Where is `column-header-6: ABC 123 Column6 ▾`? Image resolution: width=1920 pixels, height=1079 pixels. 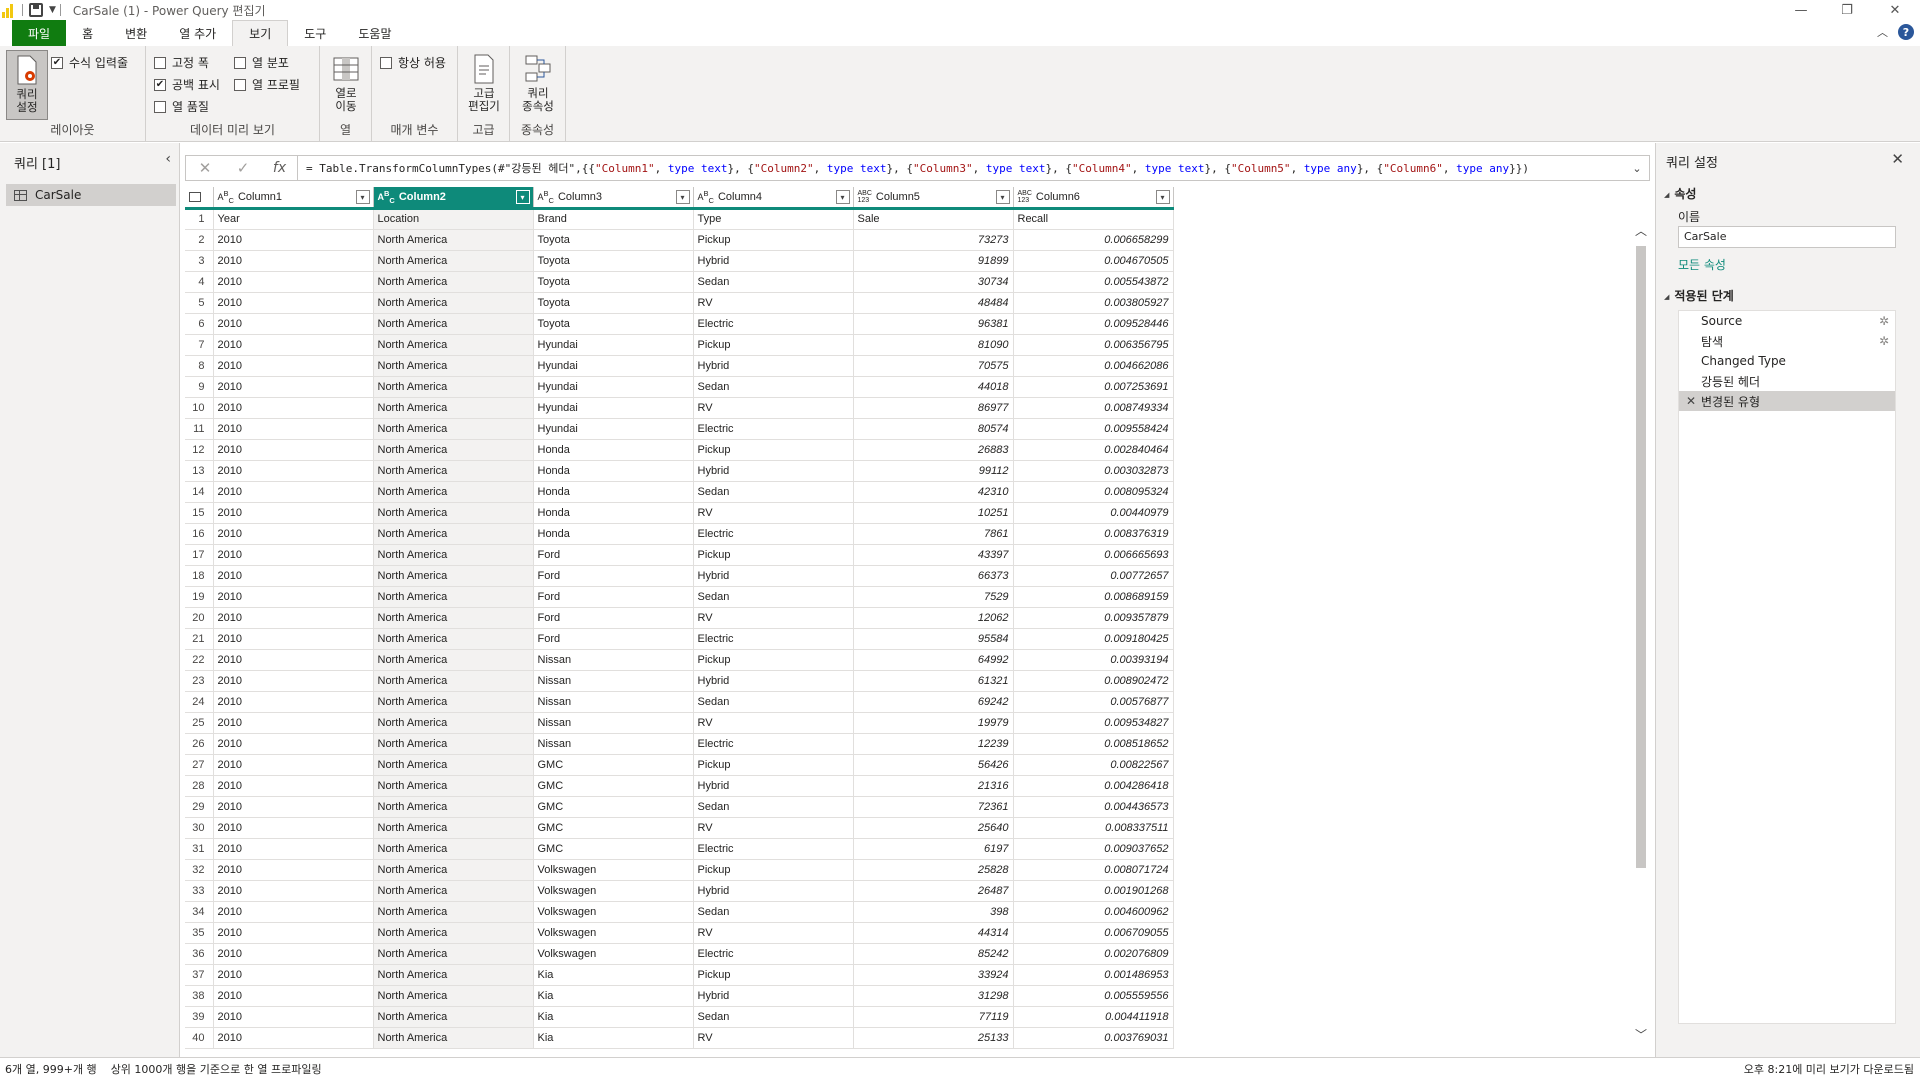
column-header-6: ABC 123 Column6 ▾ is located at coordinates (1093, 198).